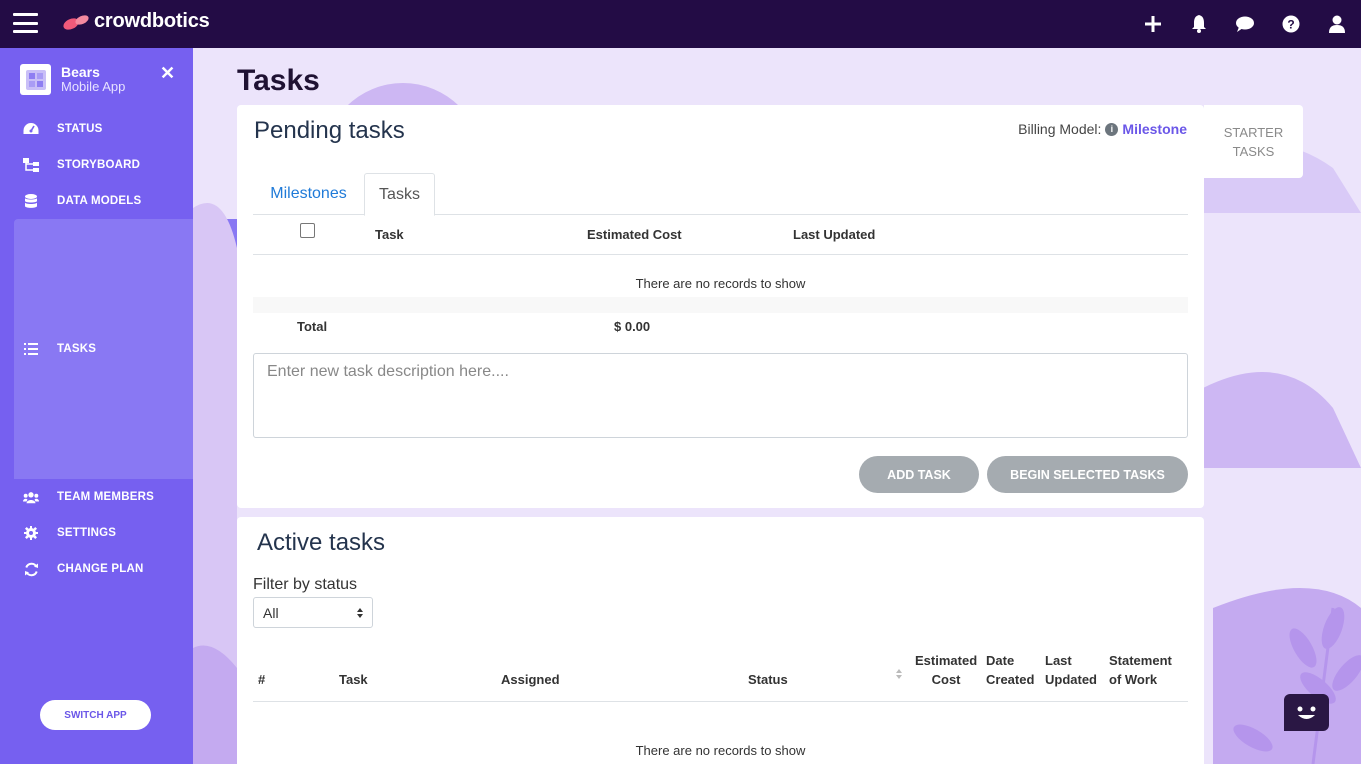 The image size is (1361, 764). Describe the element at coordinates (720, 395) in the screenshot. I see `task-description-input` at that location.